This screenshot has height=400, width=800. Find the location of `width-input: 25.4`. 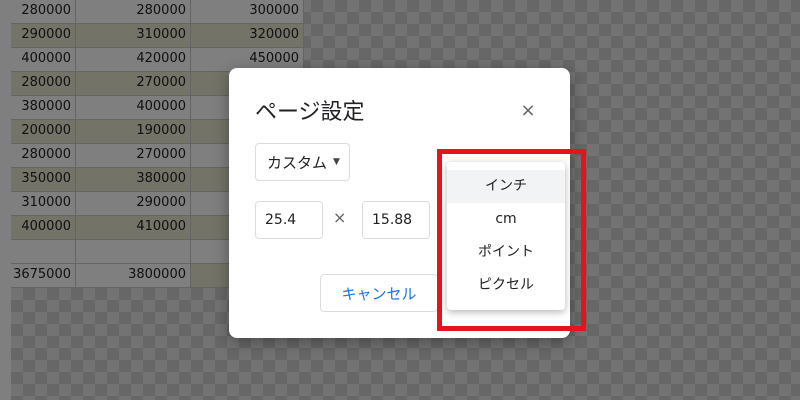

width-input: 25.4 is located at coordinates (289, 220).